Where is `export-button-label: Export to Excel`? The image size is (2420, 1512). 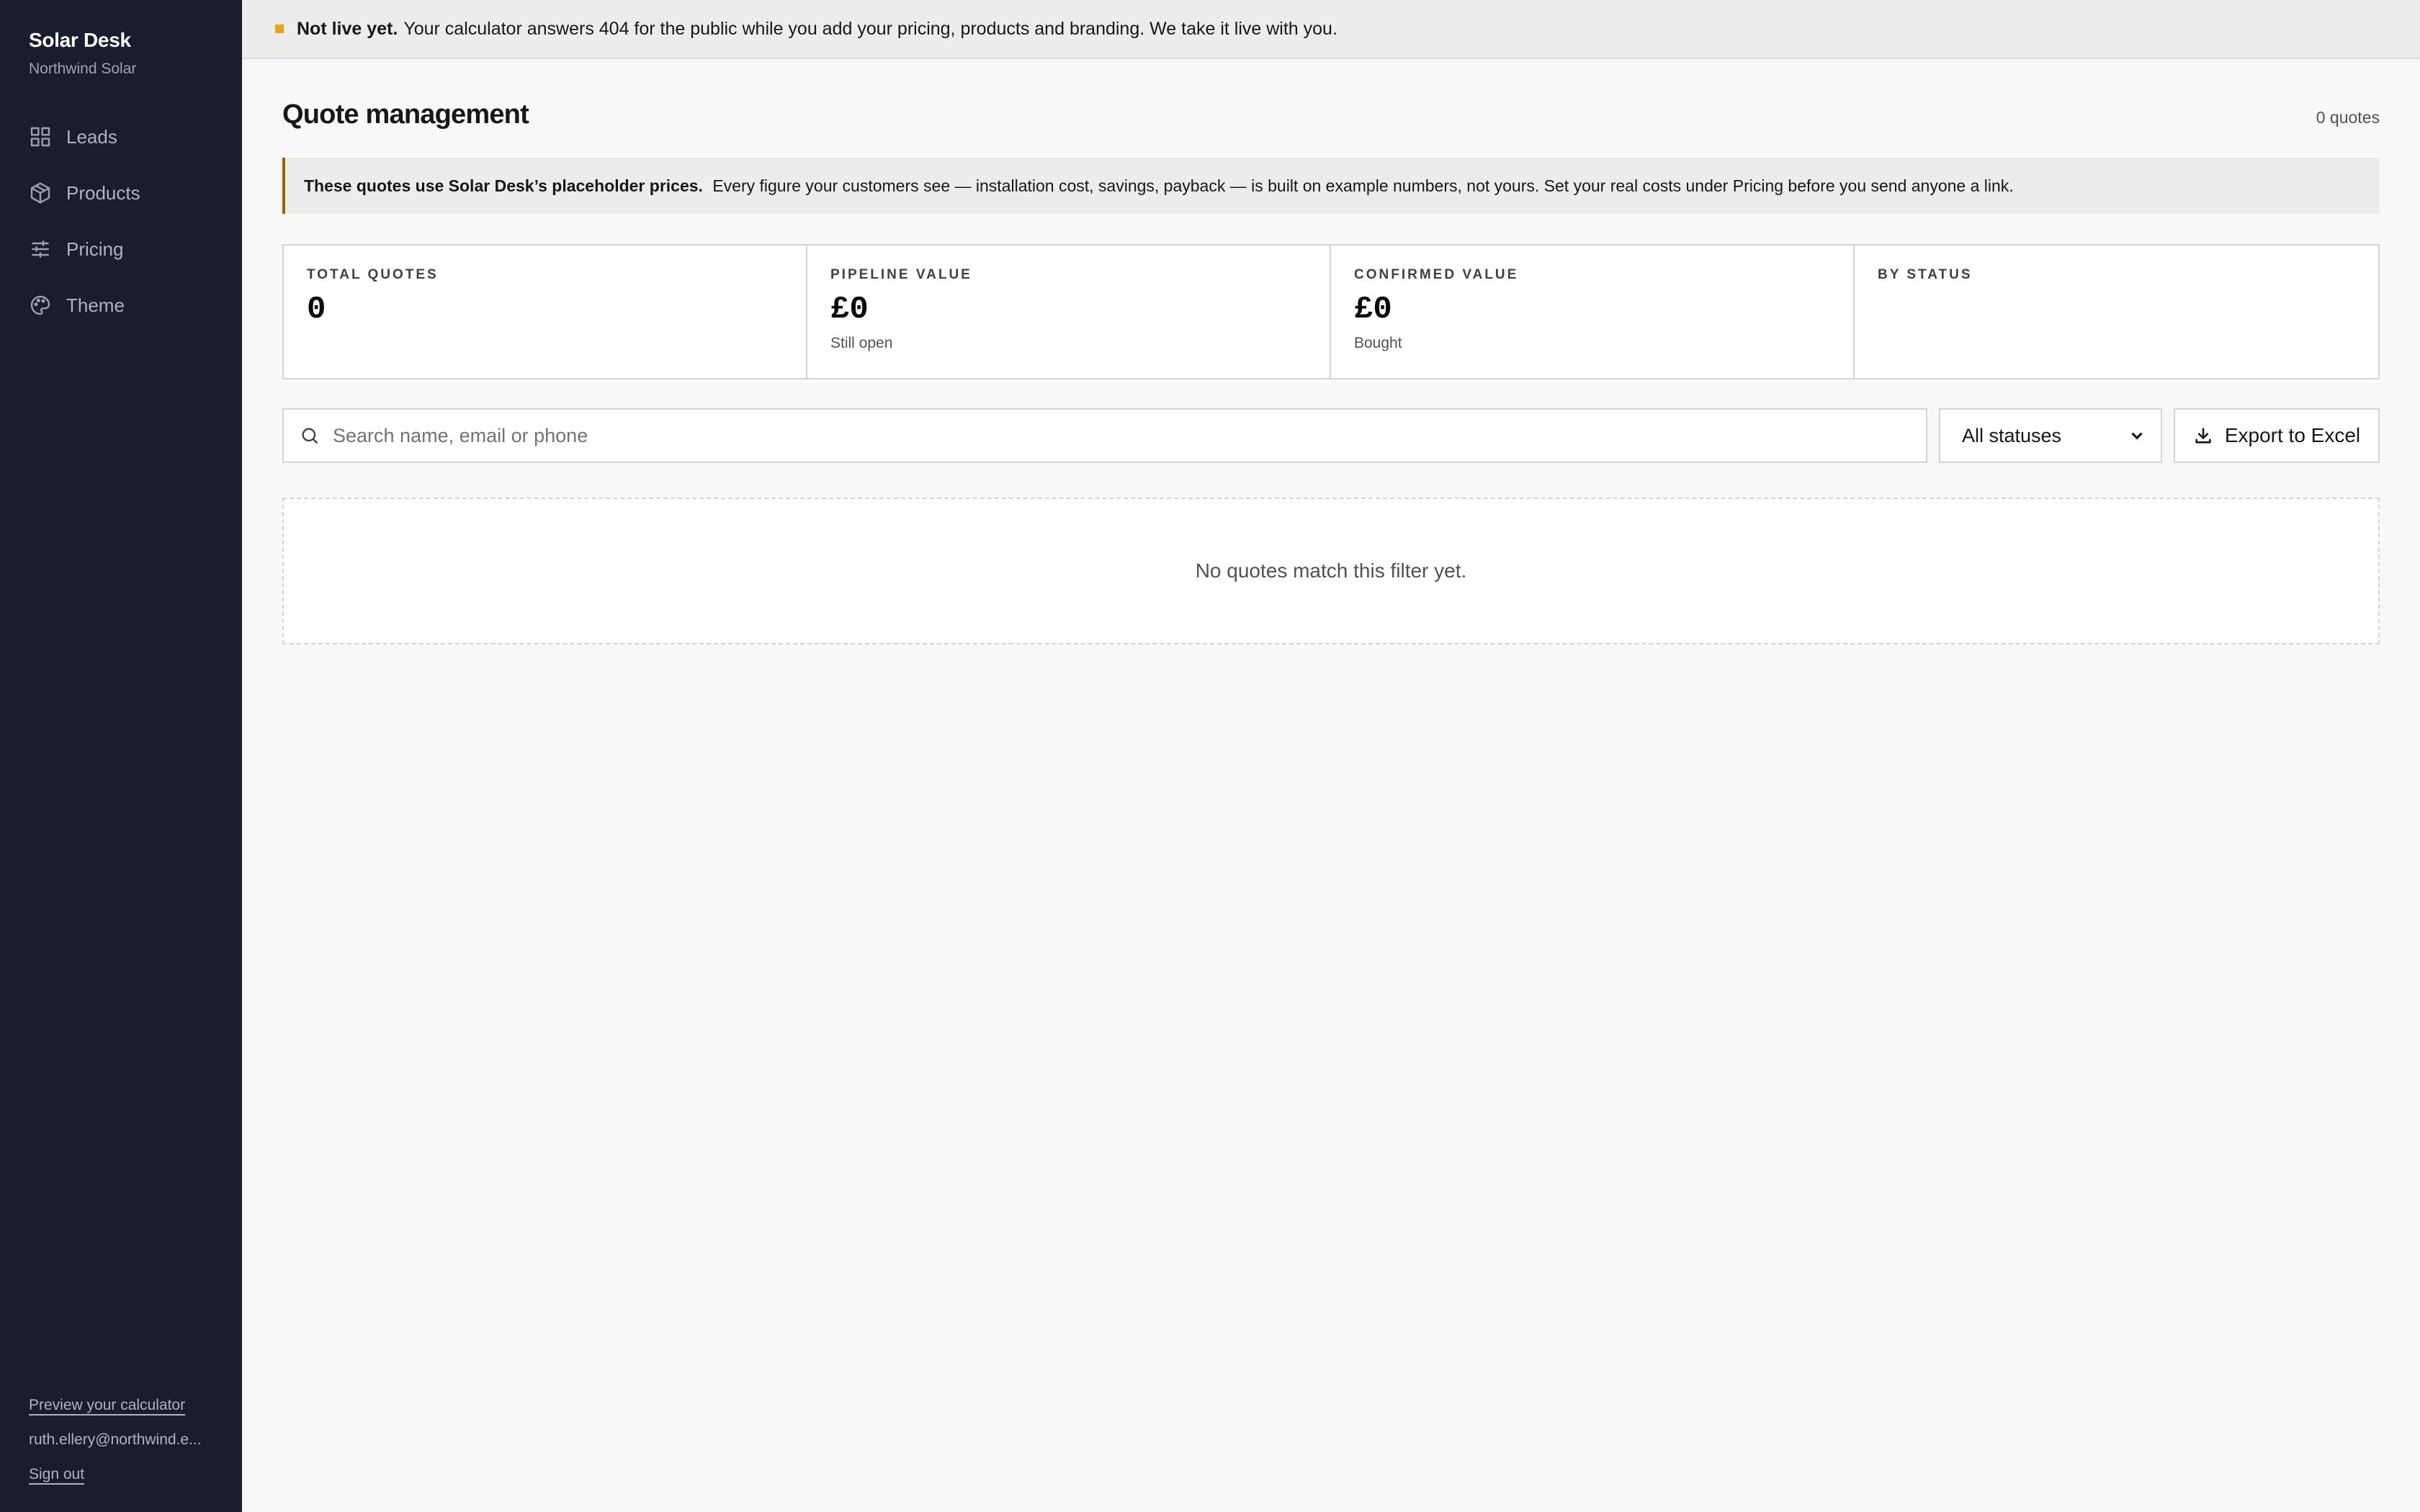
export-button-label: Export to Excel is located at coordinates (2292, 435).